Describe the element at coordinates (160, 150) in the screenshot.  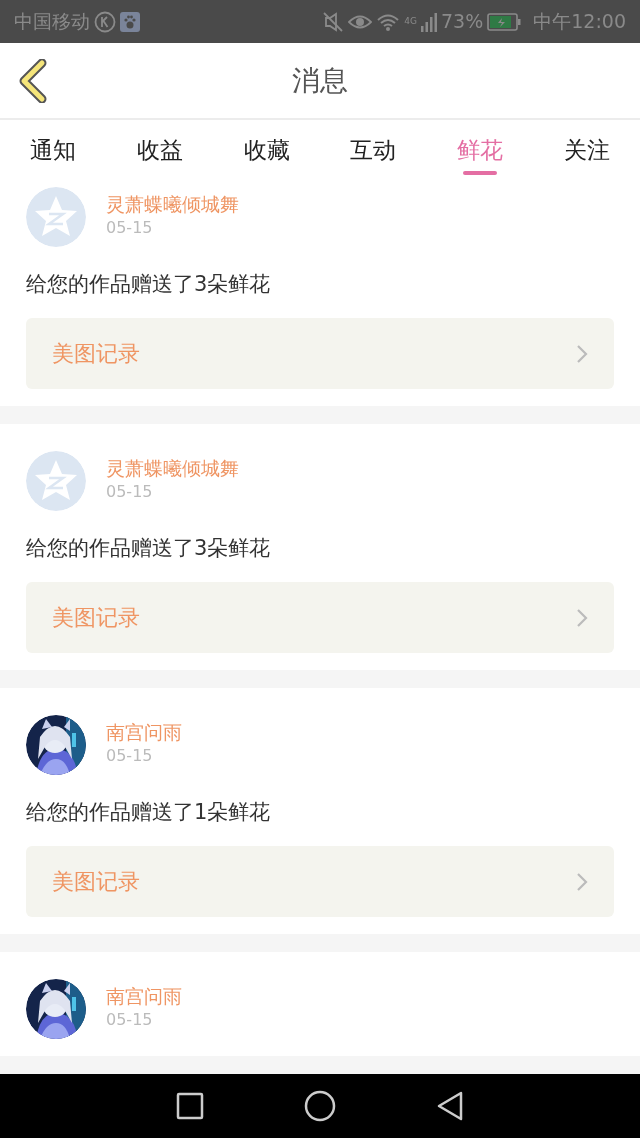
I see `tab: 收益` at that location.